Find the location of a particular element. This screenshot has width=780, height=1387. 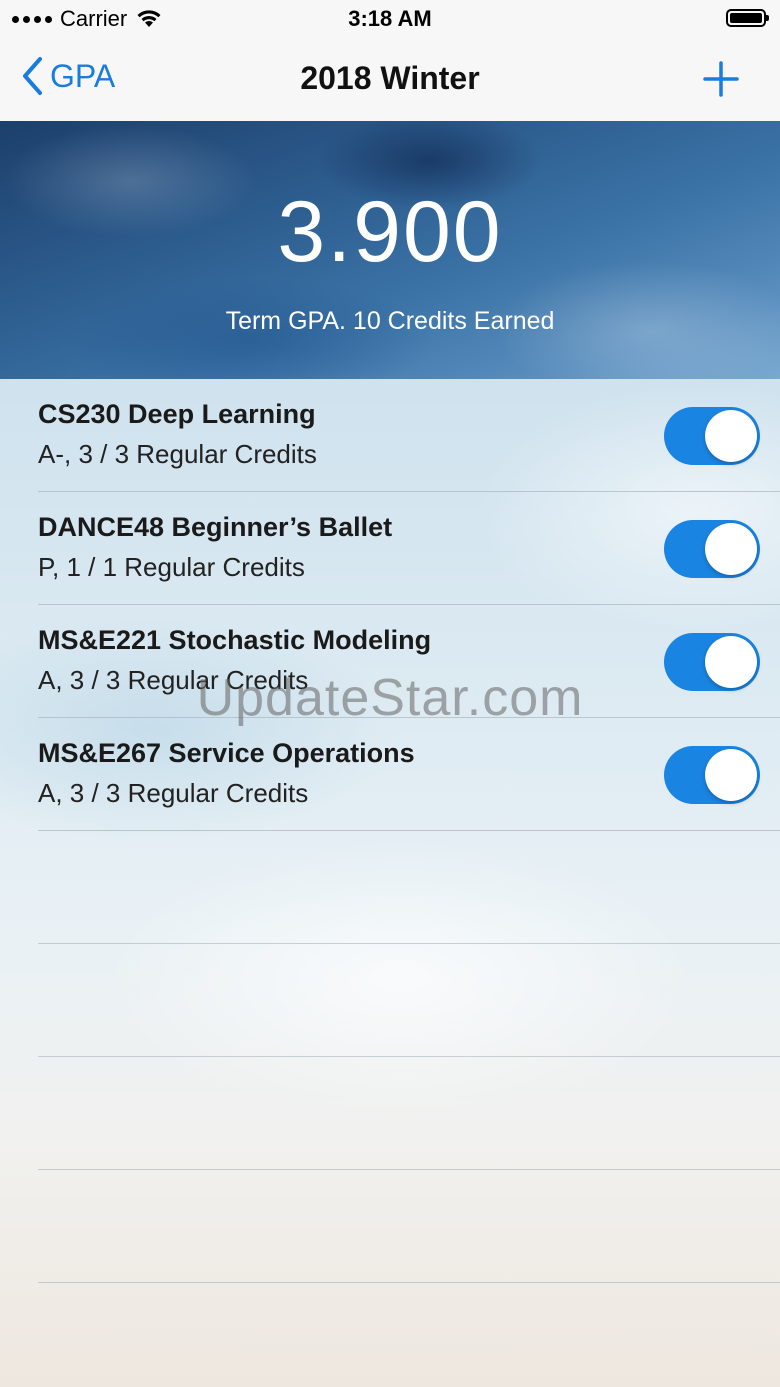

course-name: MS&E267 Service Operations is located at coordinates (226, 753).